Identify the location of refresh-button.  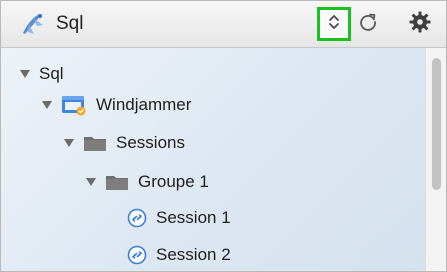
(368, 24).